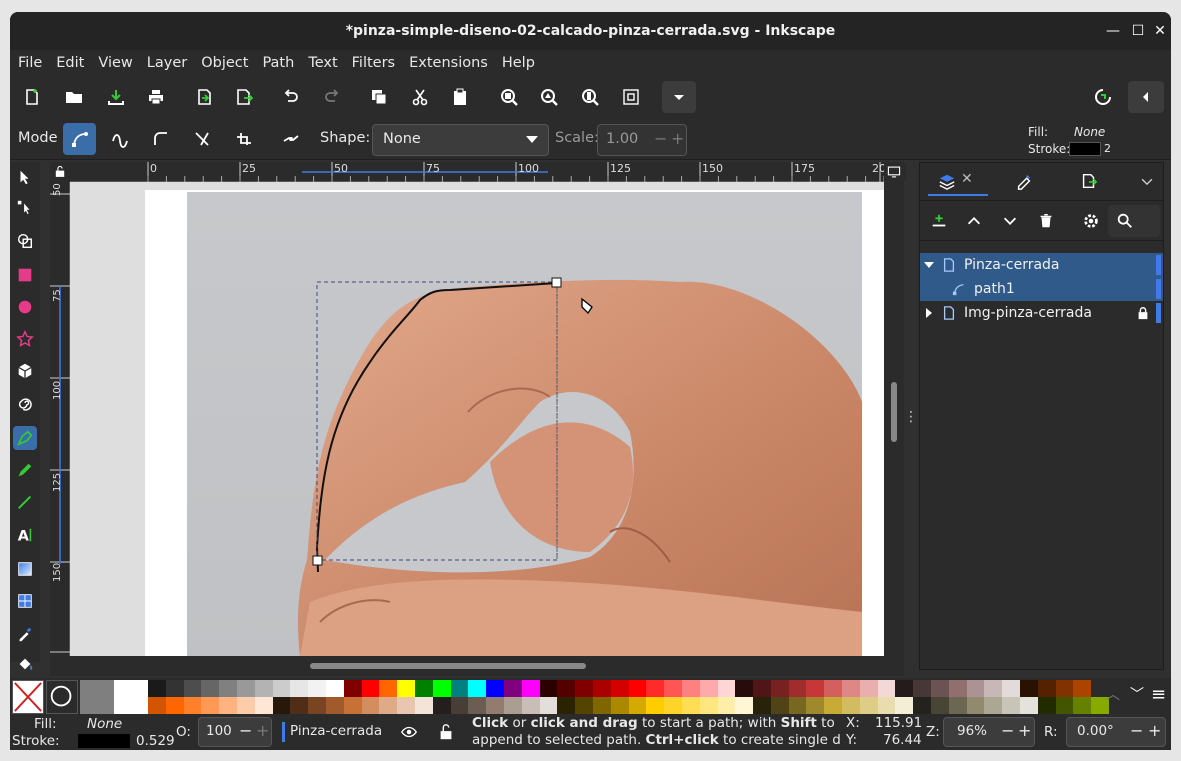 This screenshot has height=761, width=1181. I want to click on layer-row-img-pinza-cerrada: Img-pinza-cerrada, so click(1041, 313).